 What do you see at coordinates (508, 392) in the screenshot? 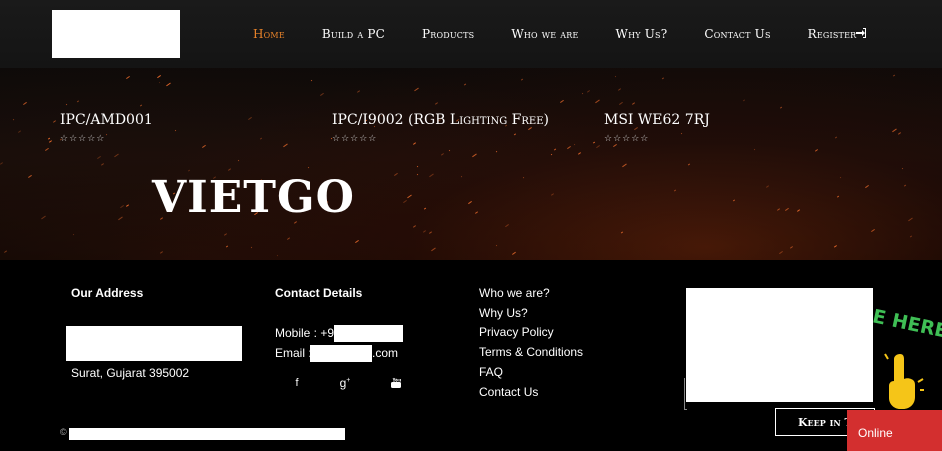
I see `footer-link-contact-us: Contact Us` at bounding box center [508, 392].